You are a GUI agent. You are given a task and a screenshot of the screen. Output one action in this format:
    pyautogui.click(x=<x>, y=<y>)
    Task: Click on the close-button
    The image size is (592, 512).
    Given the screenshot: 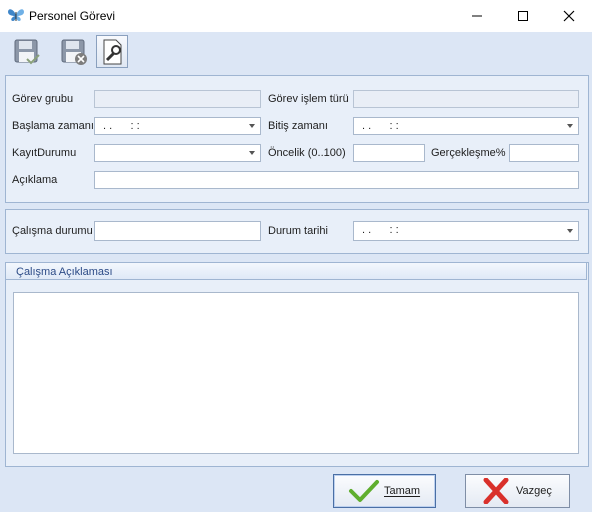 What is the action you would take?
    pyautogui.click(x=569, y=15)
    